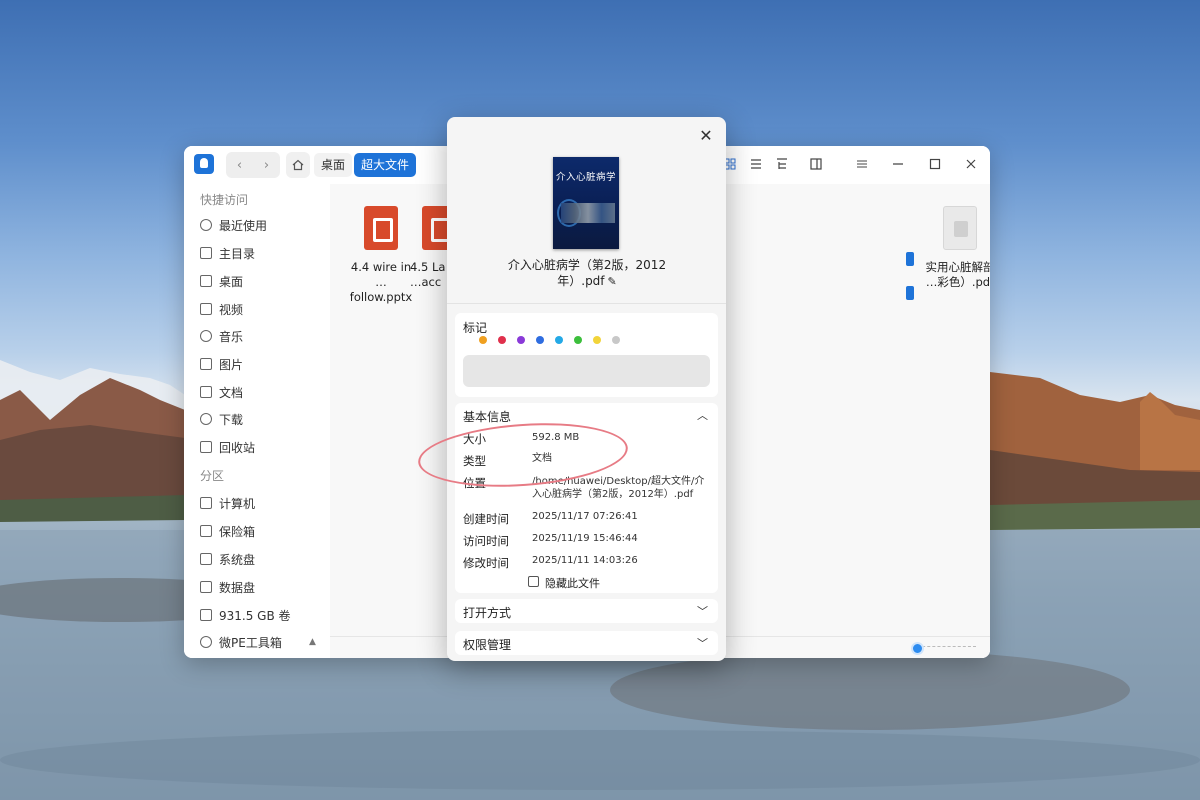  Describe the element at coordinates (588, 213) in the screenshot. I see `cover-image-strip` at that location.